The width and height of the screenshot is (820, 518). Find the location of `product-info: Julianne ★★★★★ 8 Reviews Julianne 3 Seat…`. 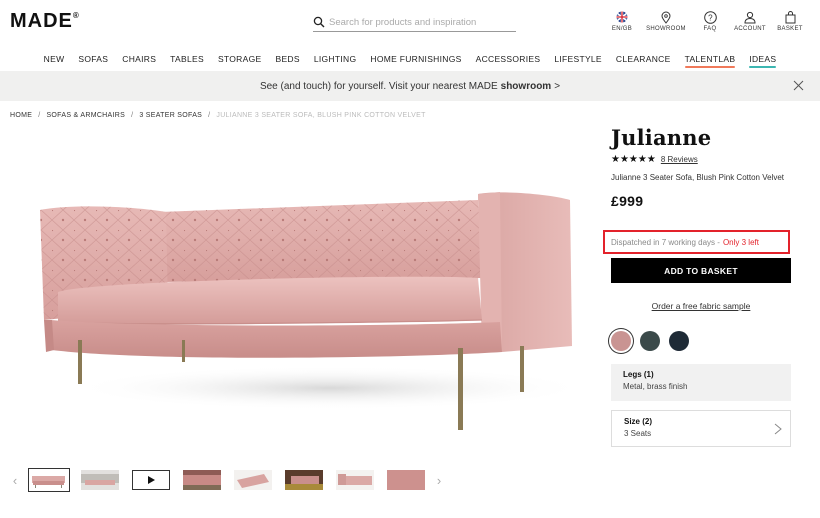

product-info: Julianne ★★★★★ 8 Reviews Julianne 3 Seat… is located at coordinates (701, 167).